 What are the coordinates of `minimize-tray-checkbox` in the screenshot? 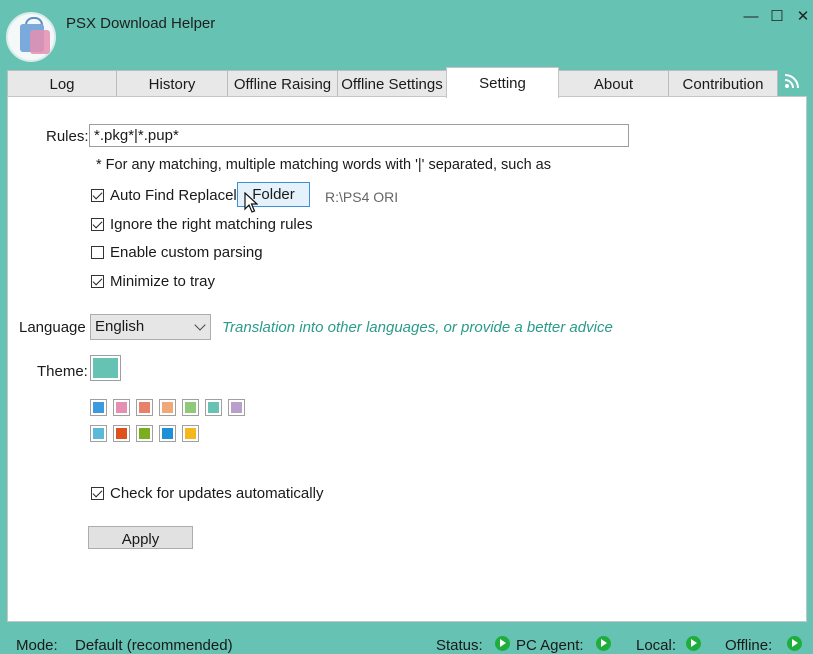 It's located at (97, 281).